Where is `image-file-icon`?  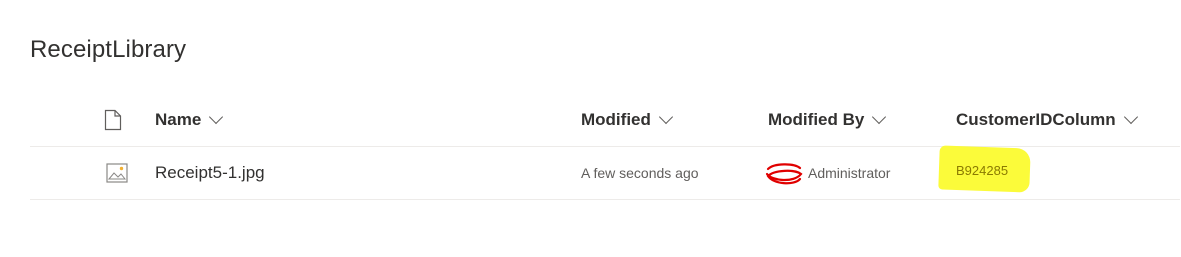
image-file-icon is located at coordinates (117, 173).